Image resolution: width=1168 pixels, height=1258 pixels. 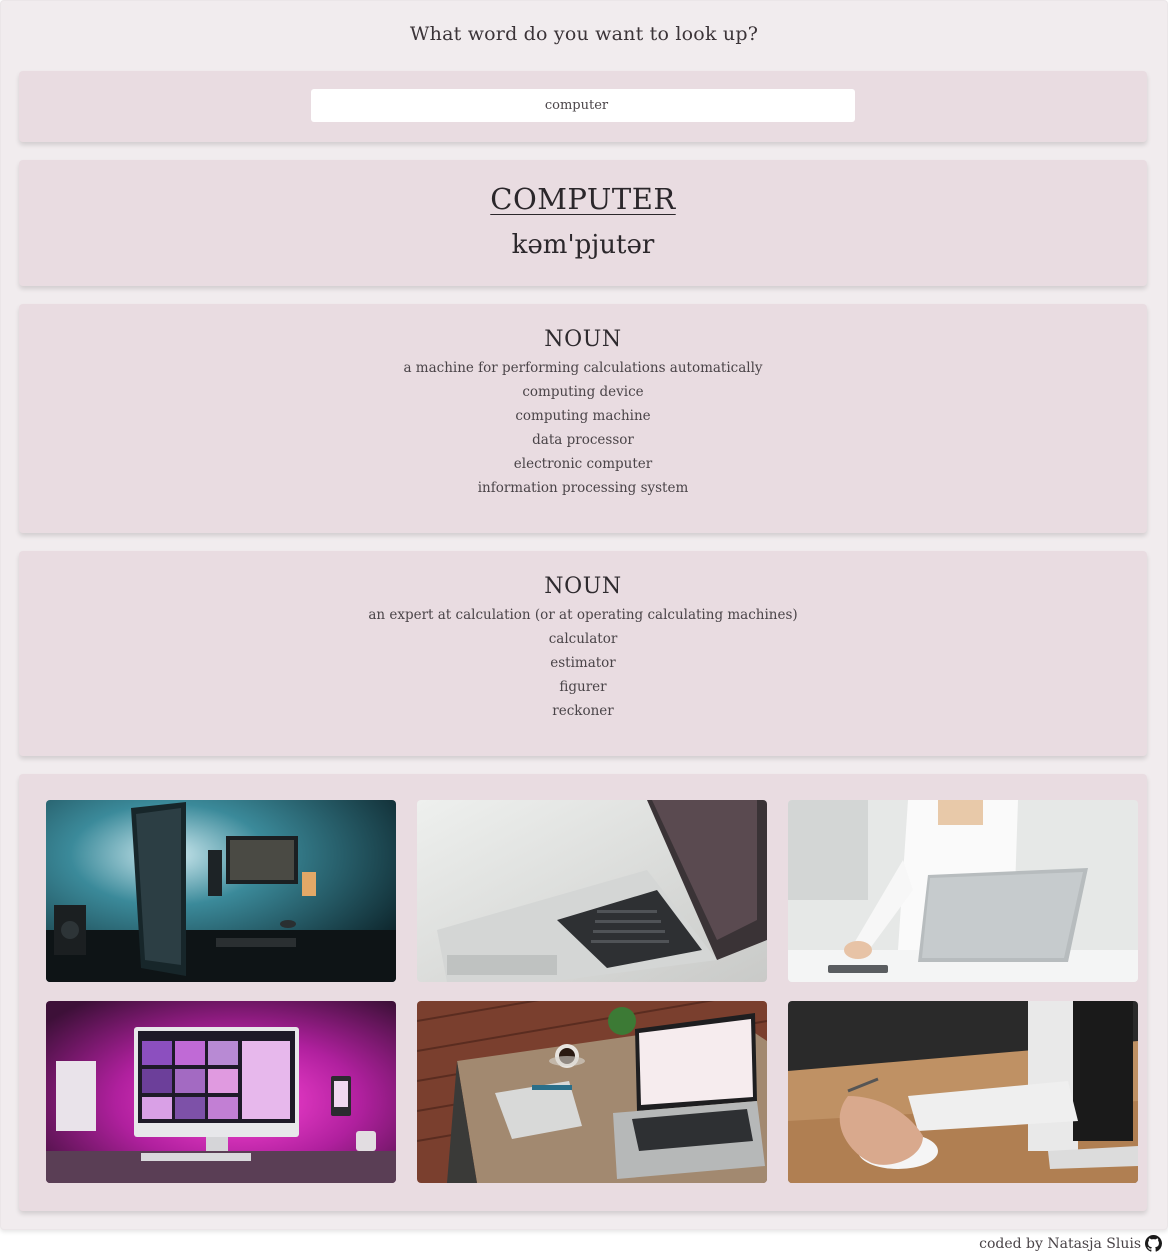 What do you see at coordinates (583, 488) in the screenshot?
I see `synonym: information processing system` at bounding box center [583, 488].